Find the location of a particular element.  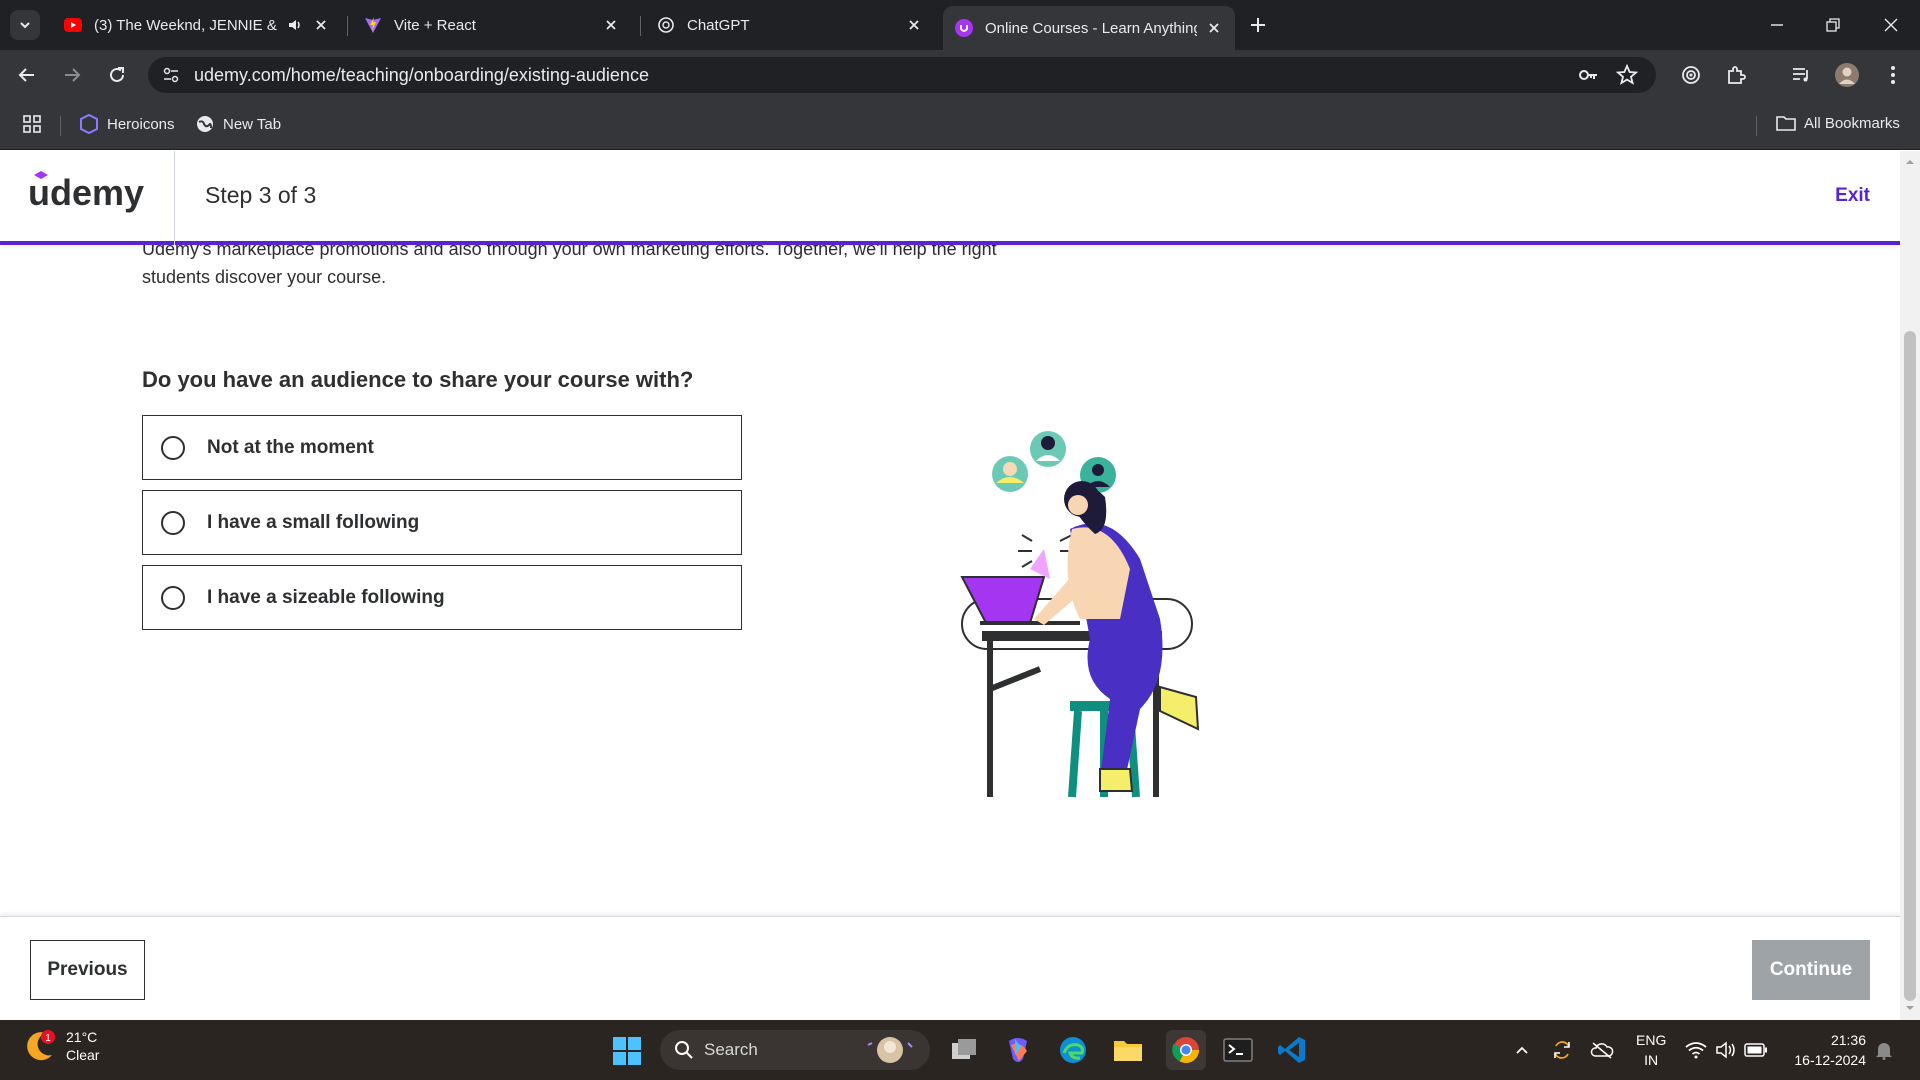

chevron-up-icon is located at coordinates (1522, 1050).